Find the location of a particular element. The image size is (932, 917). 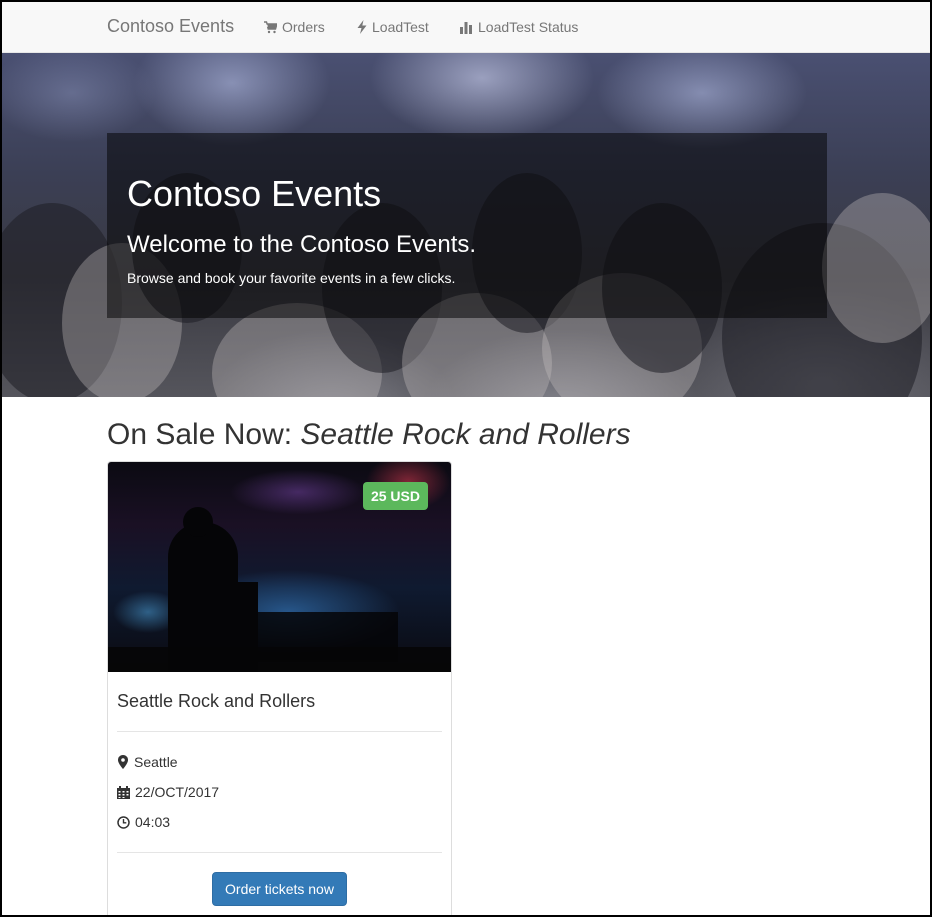

event-date: 22/OCT/2017 is located at coordinates (168, 792).